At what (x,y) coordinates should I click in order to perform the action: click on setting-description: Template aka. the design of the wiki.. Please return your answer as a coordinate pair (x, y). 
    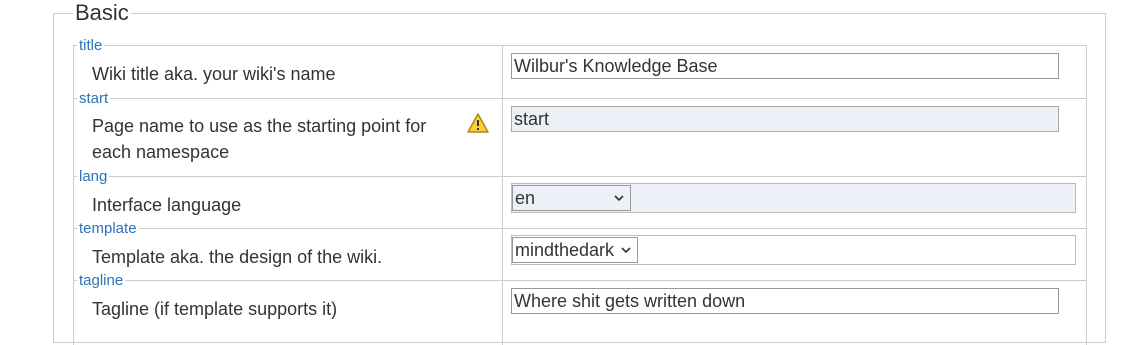
    Looking at the image, I should click on (237, 257).